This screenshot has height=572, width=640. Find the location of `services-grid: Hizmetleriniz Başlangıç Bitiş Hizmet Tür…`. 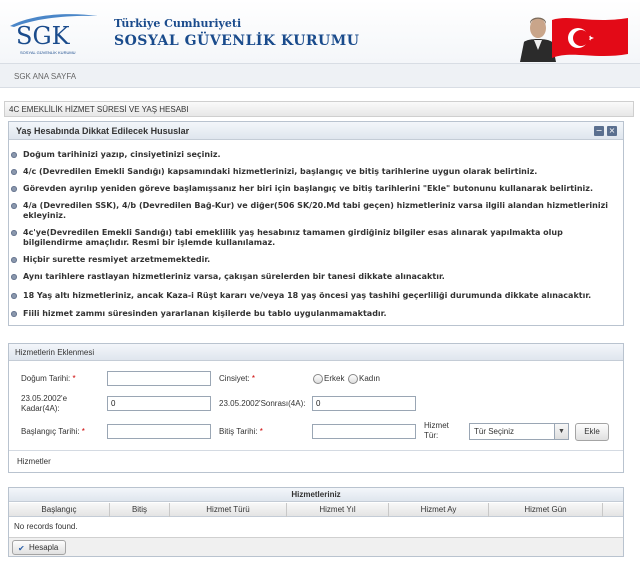

services-grid: Hizmetleriniz Başlangıç Bitiş Hizmet Tür… is located at coordinates (316, 522).